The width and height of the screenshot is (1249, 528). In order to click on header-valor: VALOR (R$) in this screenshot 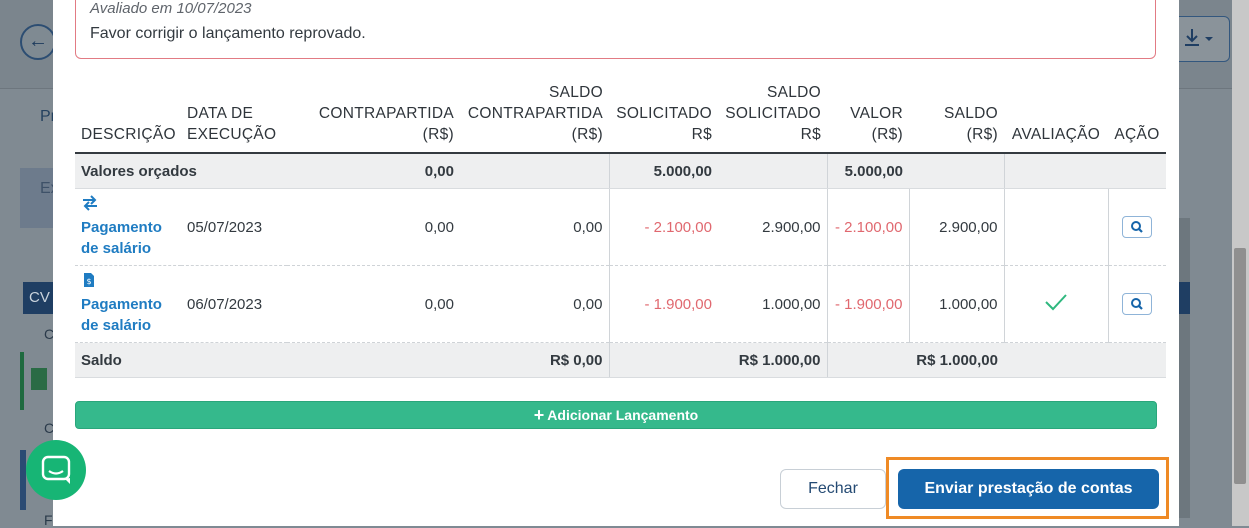, I will do `click(868, 118)`.